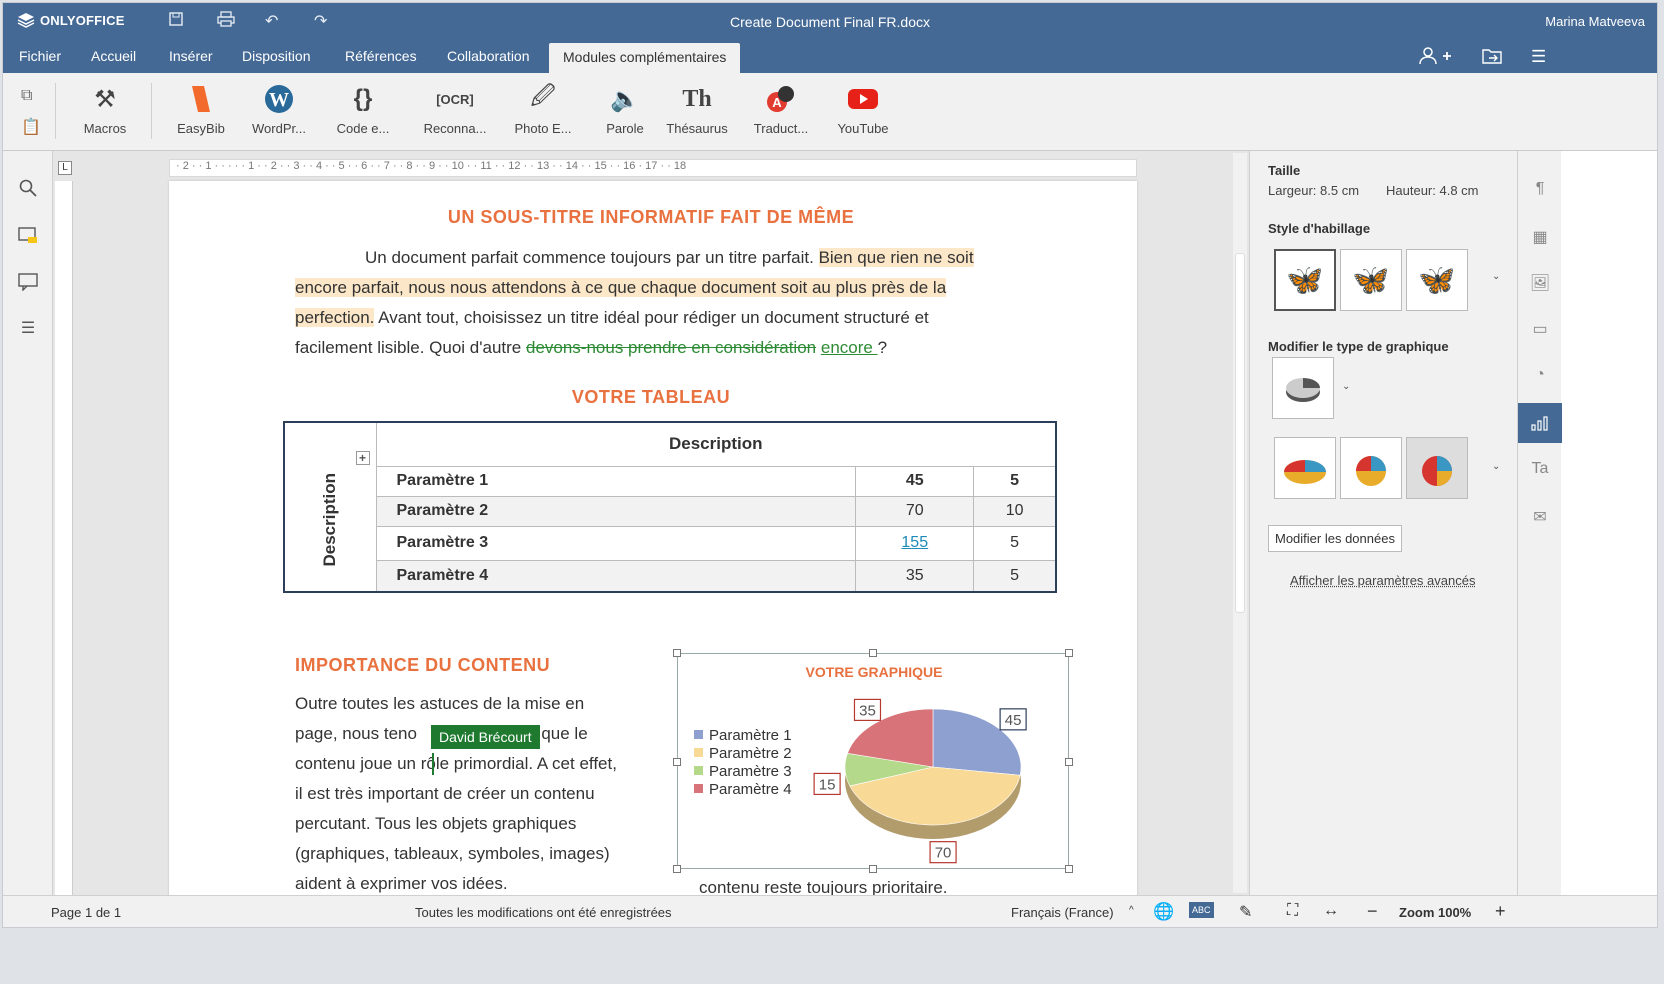 The image size is (1664, 984). What do you see at coordinates (330, 507) in the screenshot?
I see `table-side-header: + Description` at bounding box center [330, 507].